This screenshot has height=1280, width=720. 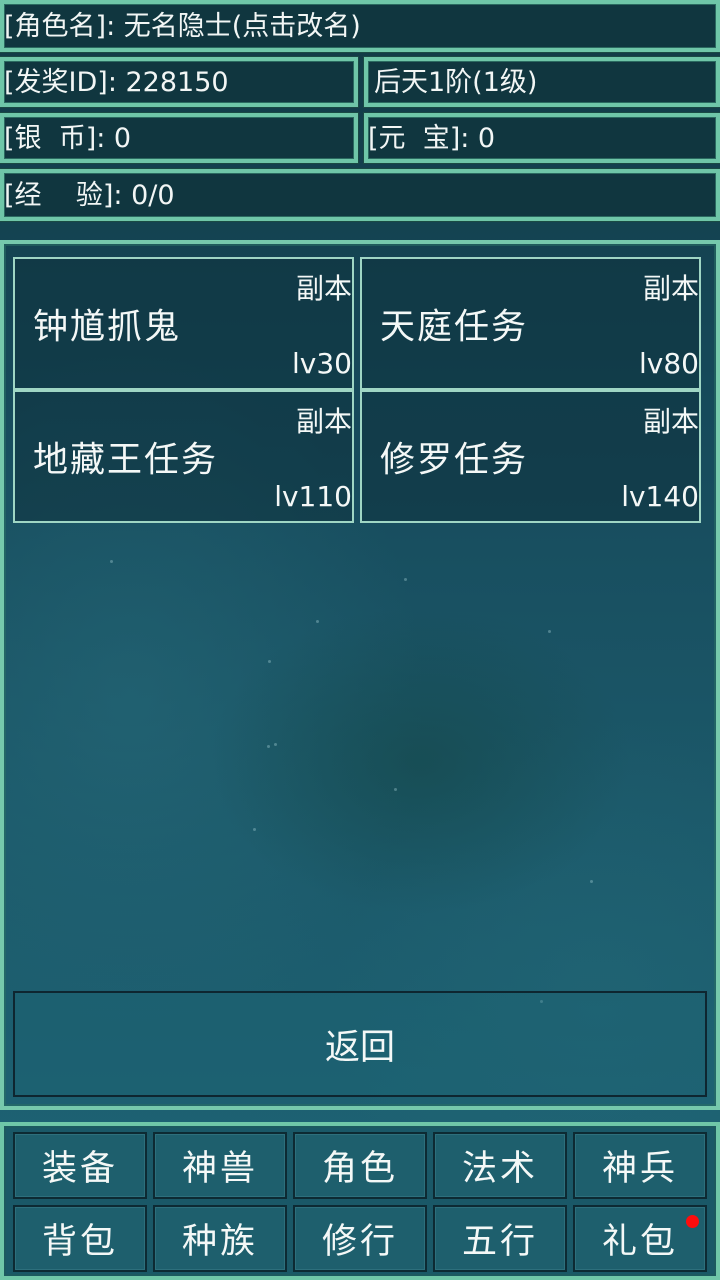 I want to click on dungeon-name: 地藏王任务, so click(x=126, y=460).